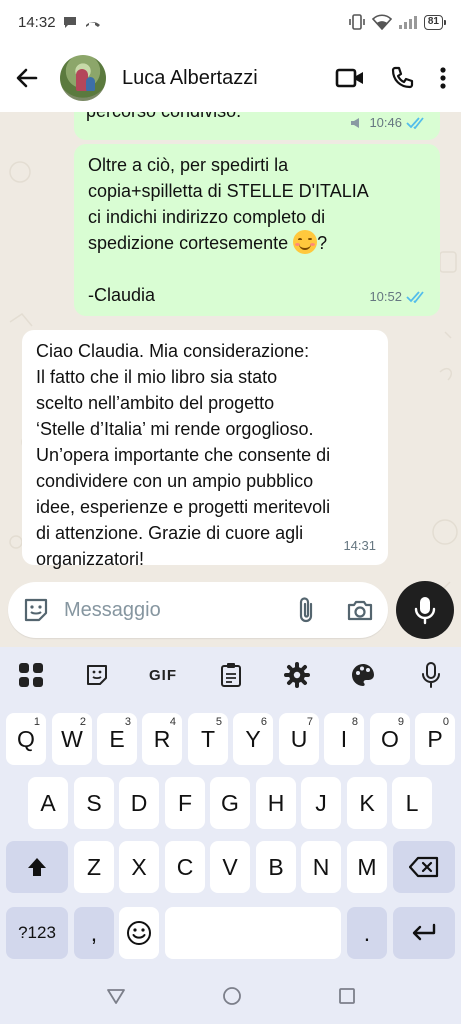  I want to click on key-label: W, so click(72, 738).